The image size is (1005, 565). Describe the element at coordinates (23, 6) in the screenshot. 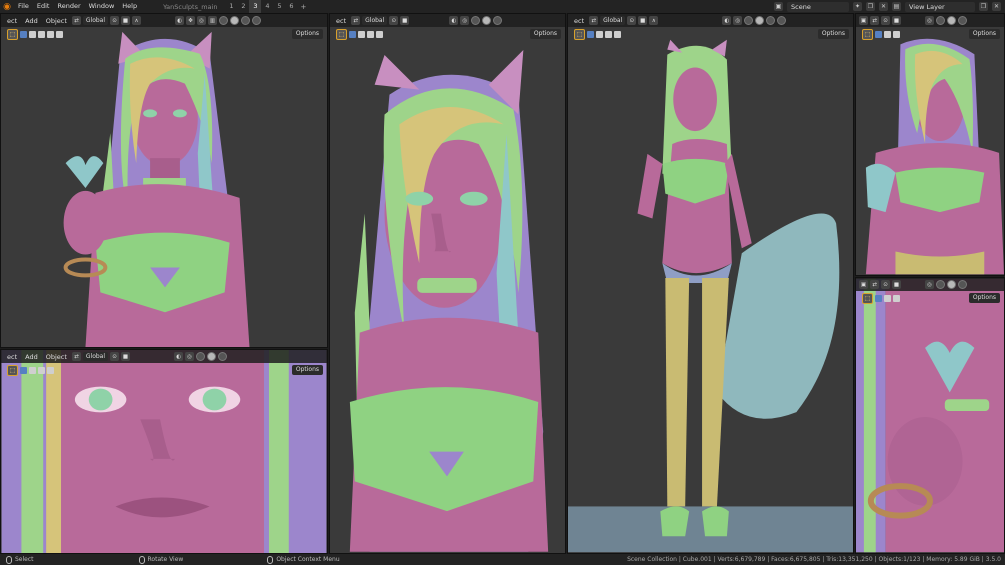

I see `menu-file: File` at that location.